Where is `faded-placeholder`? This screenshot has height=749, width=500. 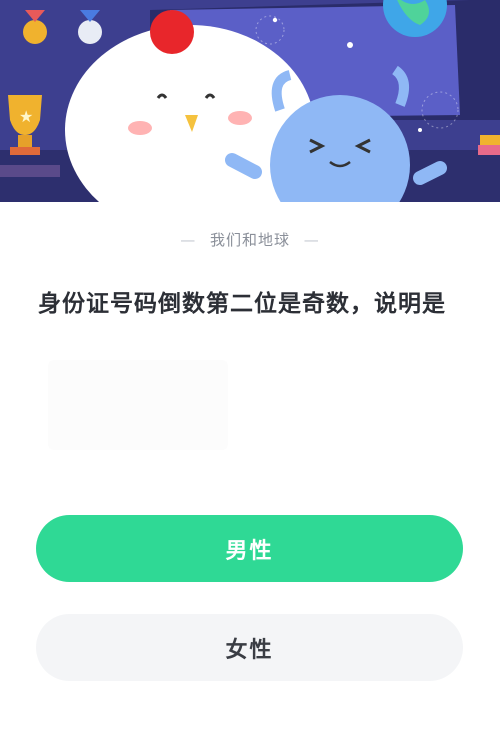
faded-placeholder is located at coordinates (138, 405).